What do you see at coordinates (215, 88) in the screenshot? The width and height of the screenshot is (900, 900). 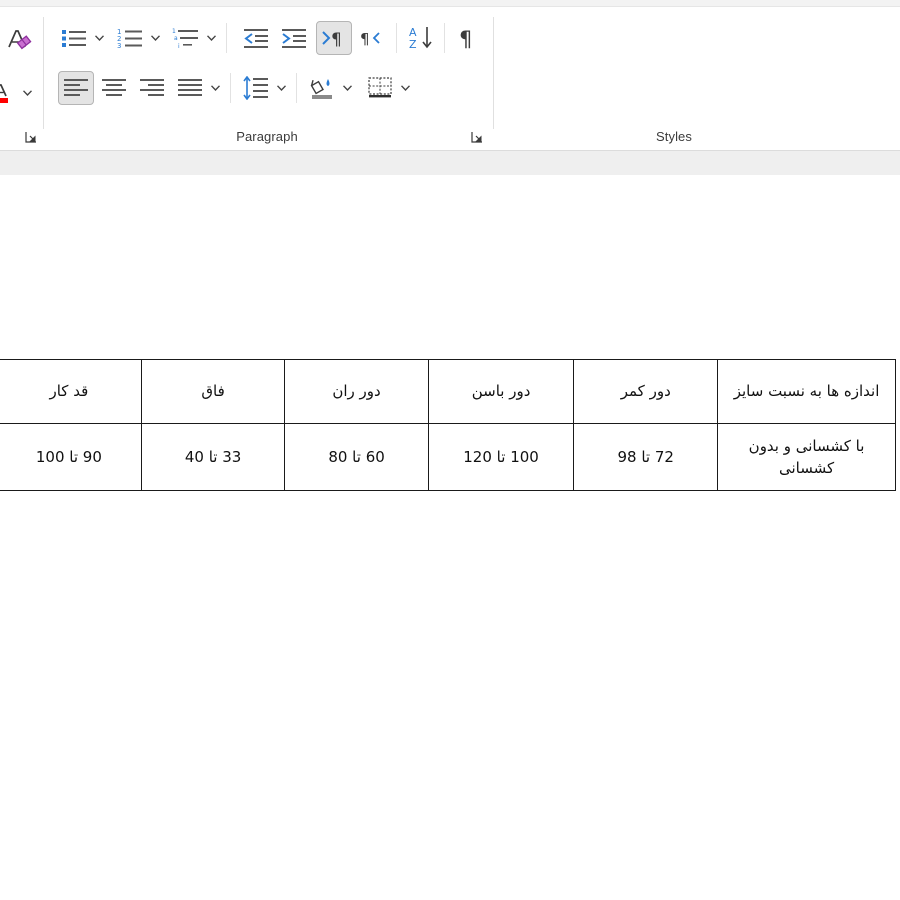 I see `justify-caret-icon` at bounding box center [215, 88].